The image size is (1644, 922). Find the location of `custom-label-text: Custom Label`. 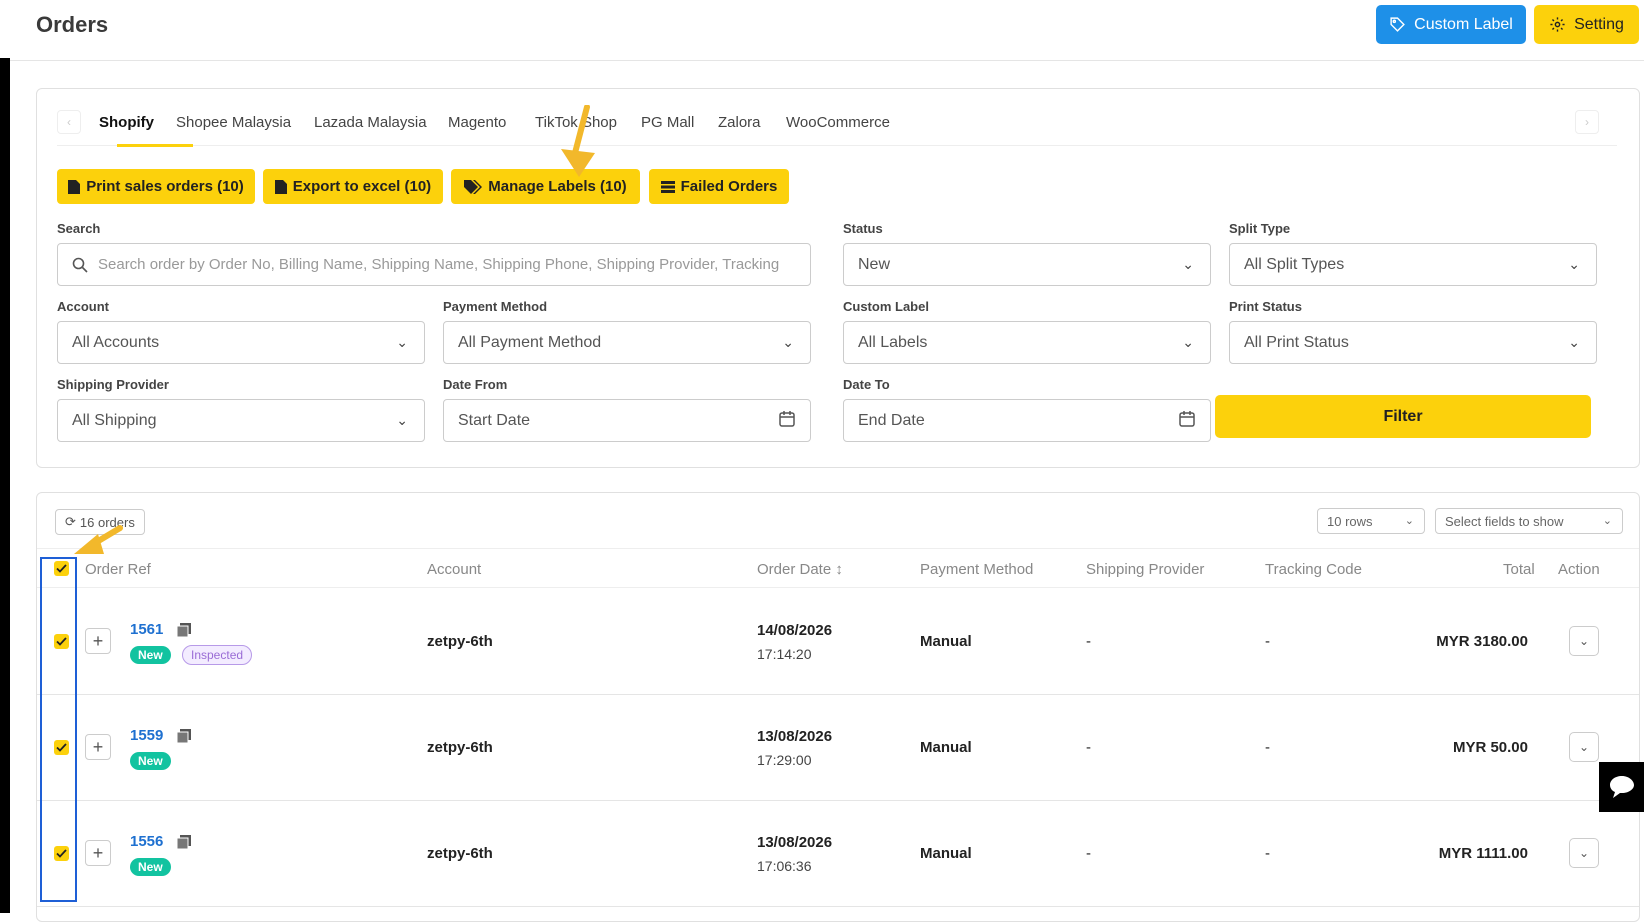

custom-label-text: Custom Label is located at coordinates (1463, 24).